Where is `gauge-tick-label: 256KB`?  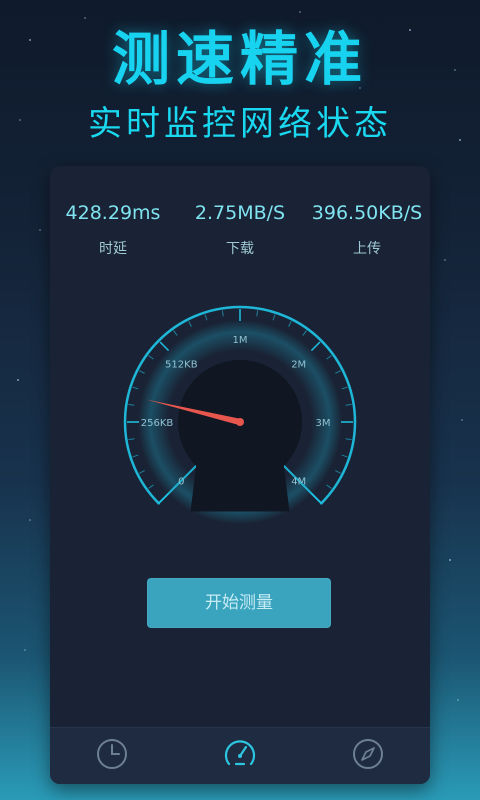 gauge-tick-label: 256KB is located at coordinates (157, 423).